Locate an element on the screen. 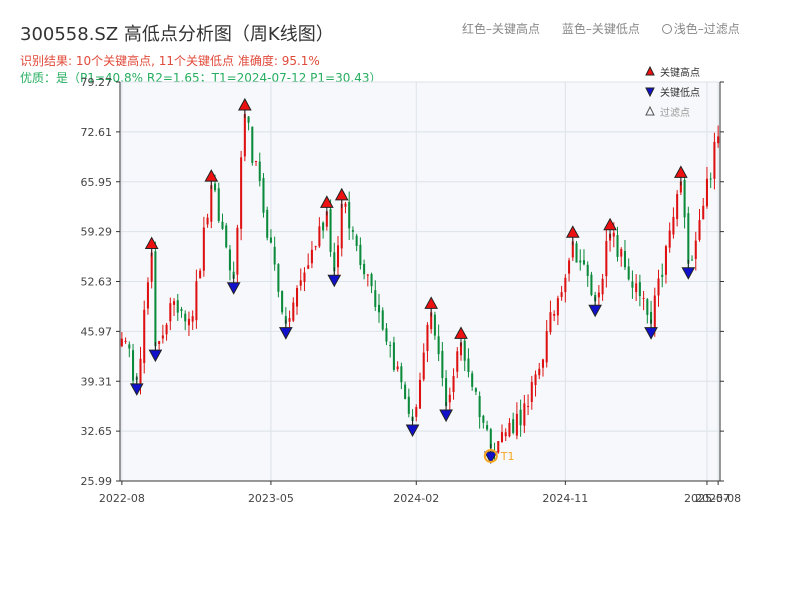 The image size is (800, 600). y-tick-label: 65.95 is located at coordinates (97, 182).